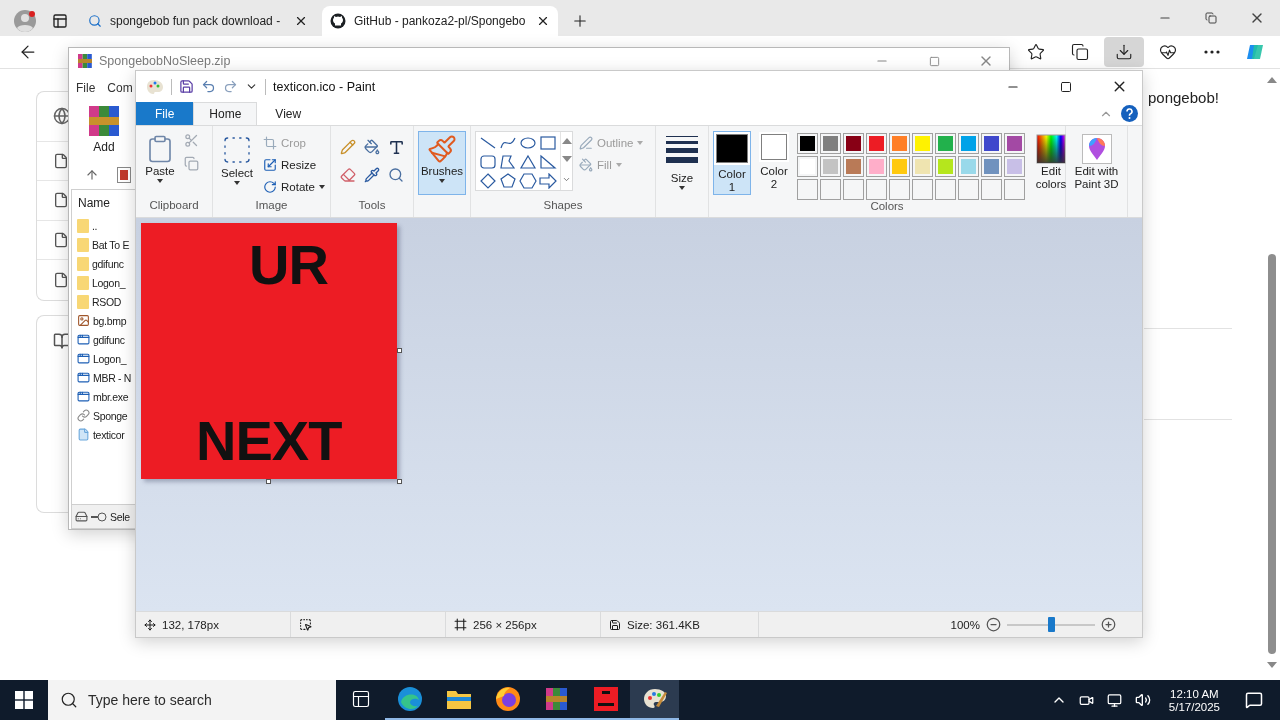 The width and height of the screenshot is (1280, 720). What do you see at coordinates (1194, 706) in the screenshot?
I see `clock-date: 5/17/2025` at bounding box center [1194, 706].